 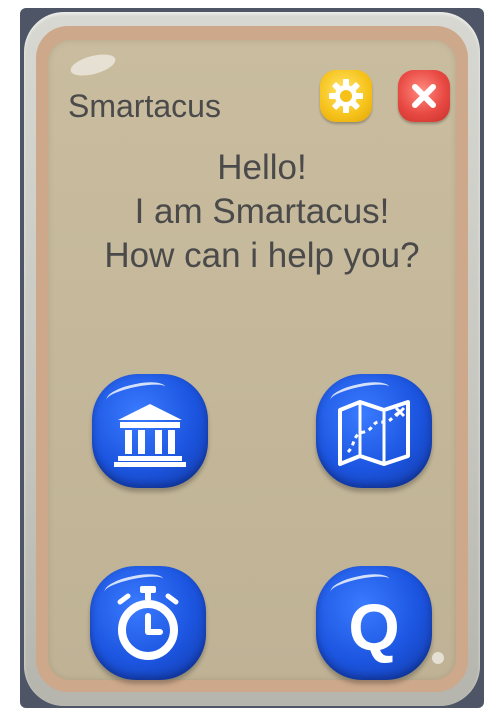 I want to click on greeting-line-1: Hello!, so click(x=262, y=167).